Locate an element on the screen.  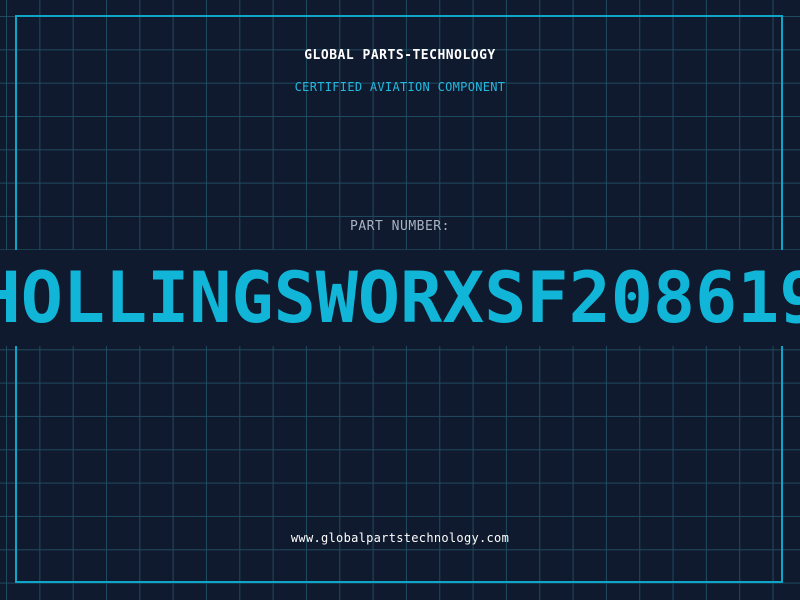
part-number-value: HOLLINGSWORXSF208619 is located at coordinates (400, 298).